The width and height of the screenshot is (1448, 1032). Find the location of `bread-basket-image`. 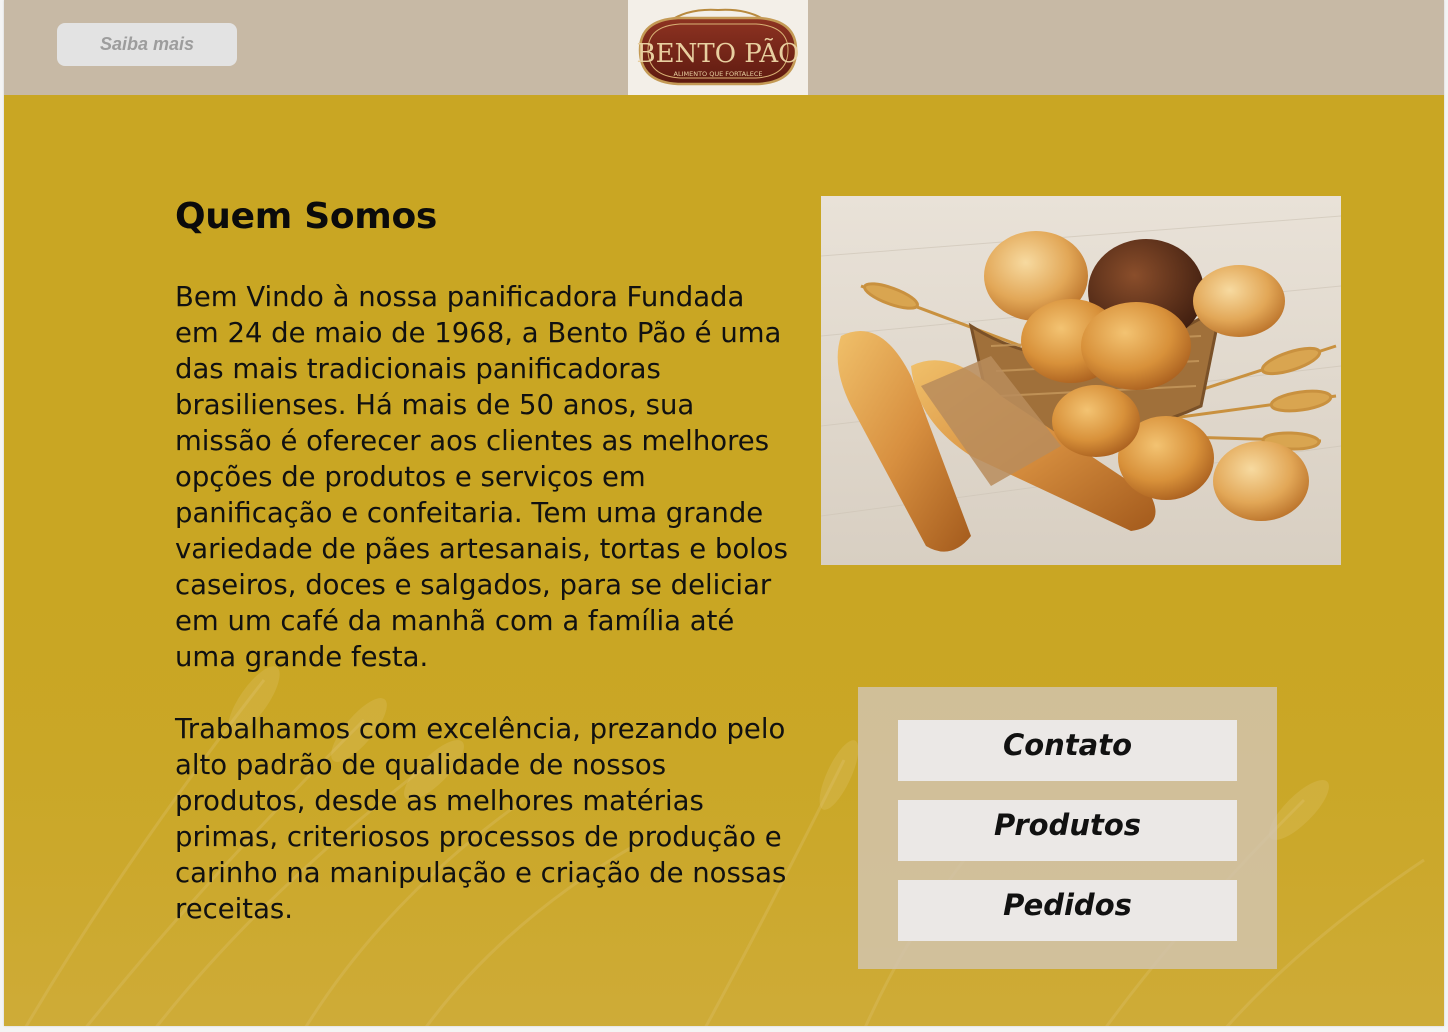

bread-basket-image is located at coordinates (1081, 380).